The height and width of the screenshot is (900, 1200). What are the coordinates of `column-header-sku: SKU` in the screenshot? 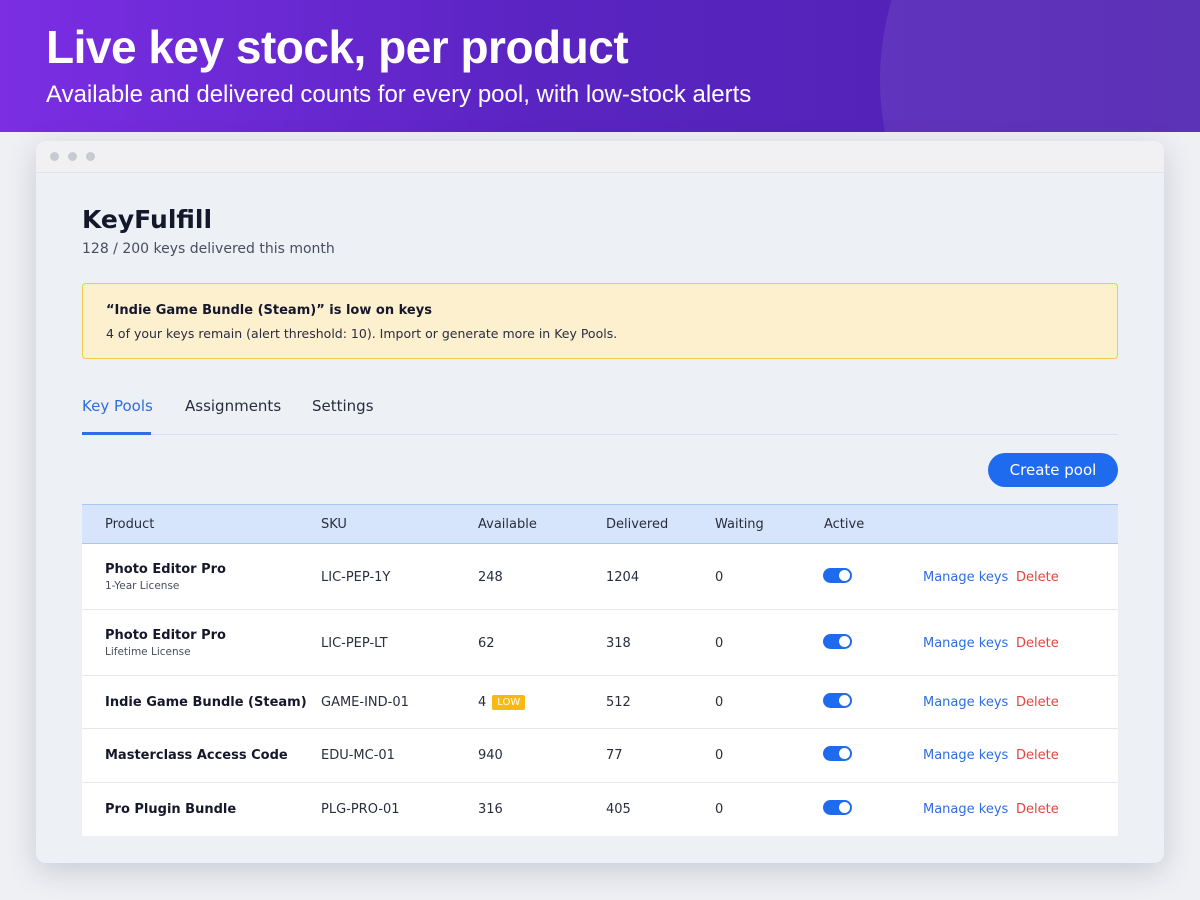 It's located at (334, 524).